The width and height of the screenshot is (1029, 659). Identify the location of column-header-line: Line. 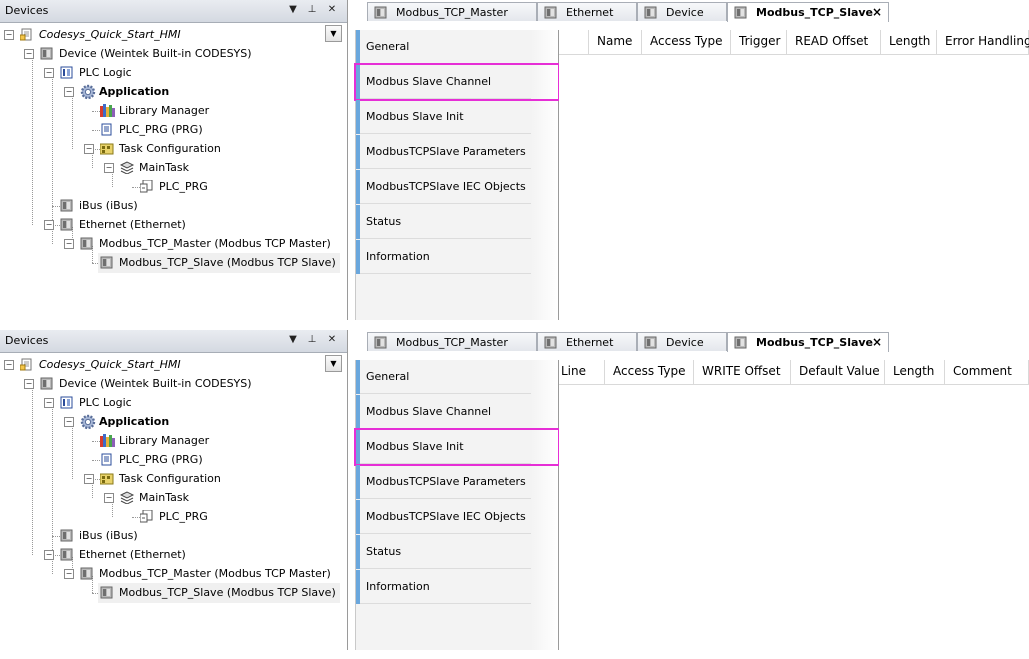
(582, 372).